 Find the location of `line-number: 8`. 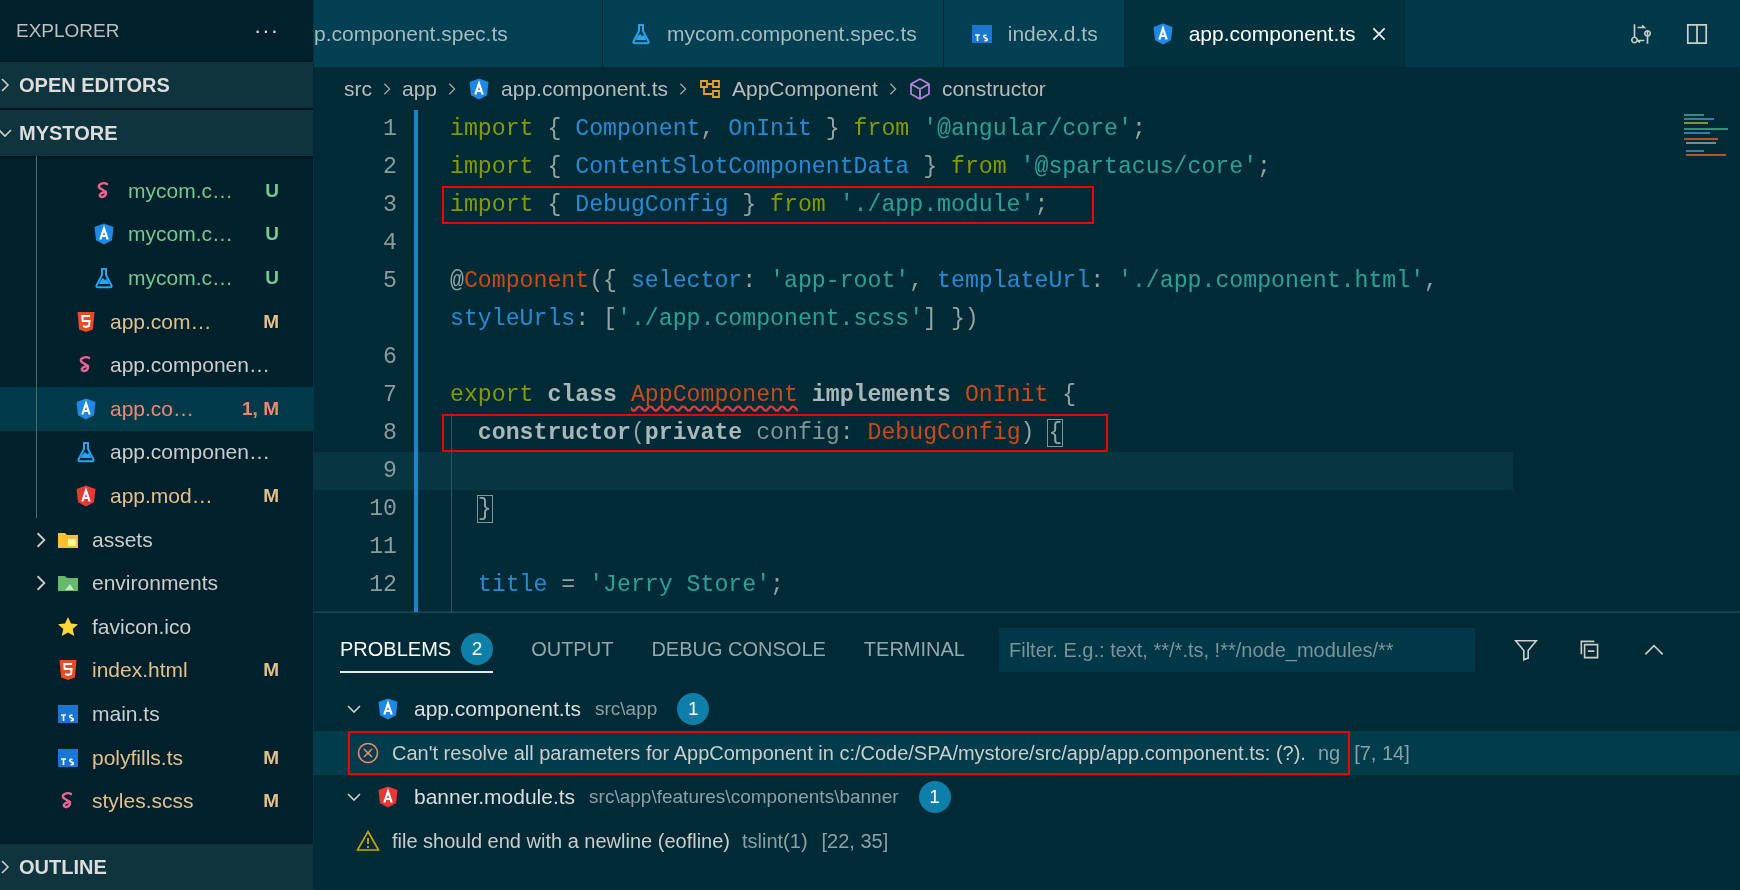

line-number: 8 is located at coordinates (389, 433).